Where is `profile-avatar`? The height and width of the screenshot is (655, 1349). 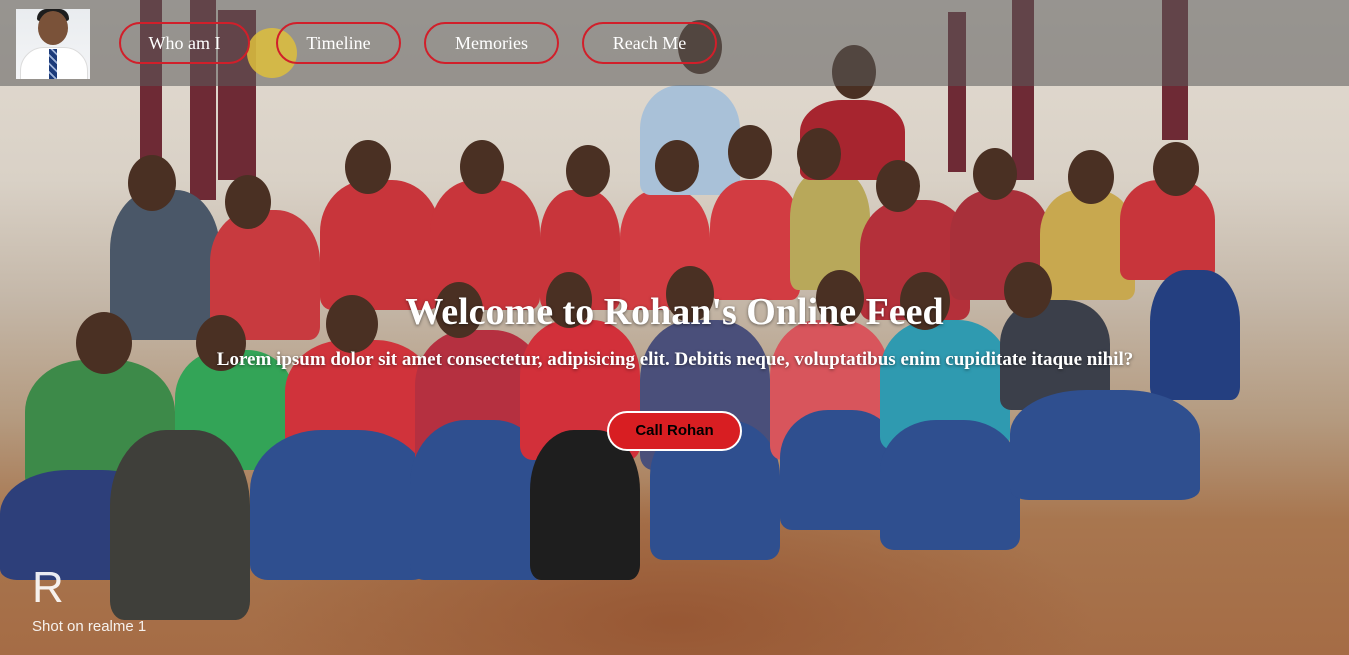 profile-avatar is located at coordinates (53, 44).